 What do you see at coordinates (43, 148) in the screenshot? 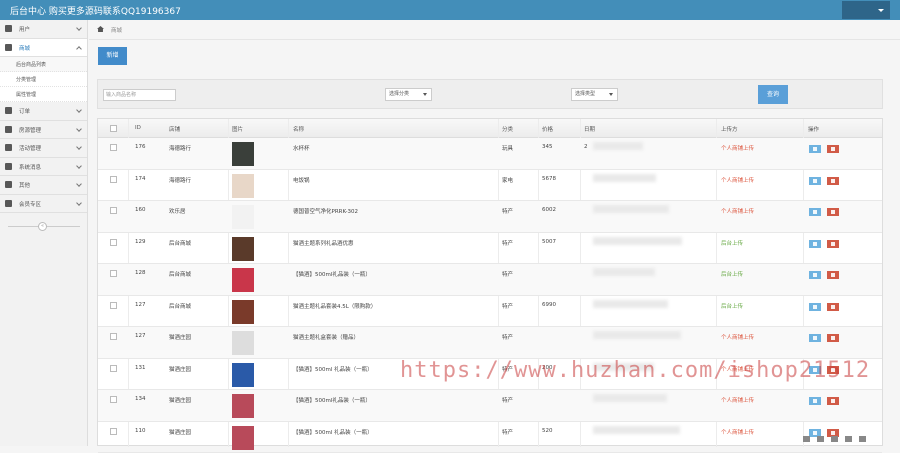
I see `sidebar-item-activity: 活动管理` at bounding box center [43, 148].